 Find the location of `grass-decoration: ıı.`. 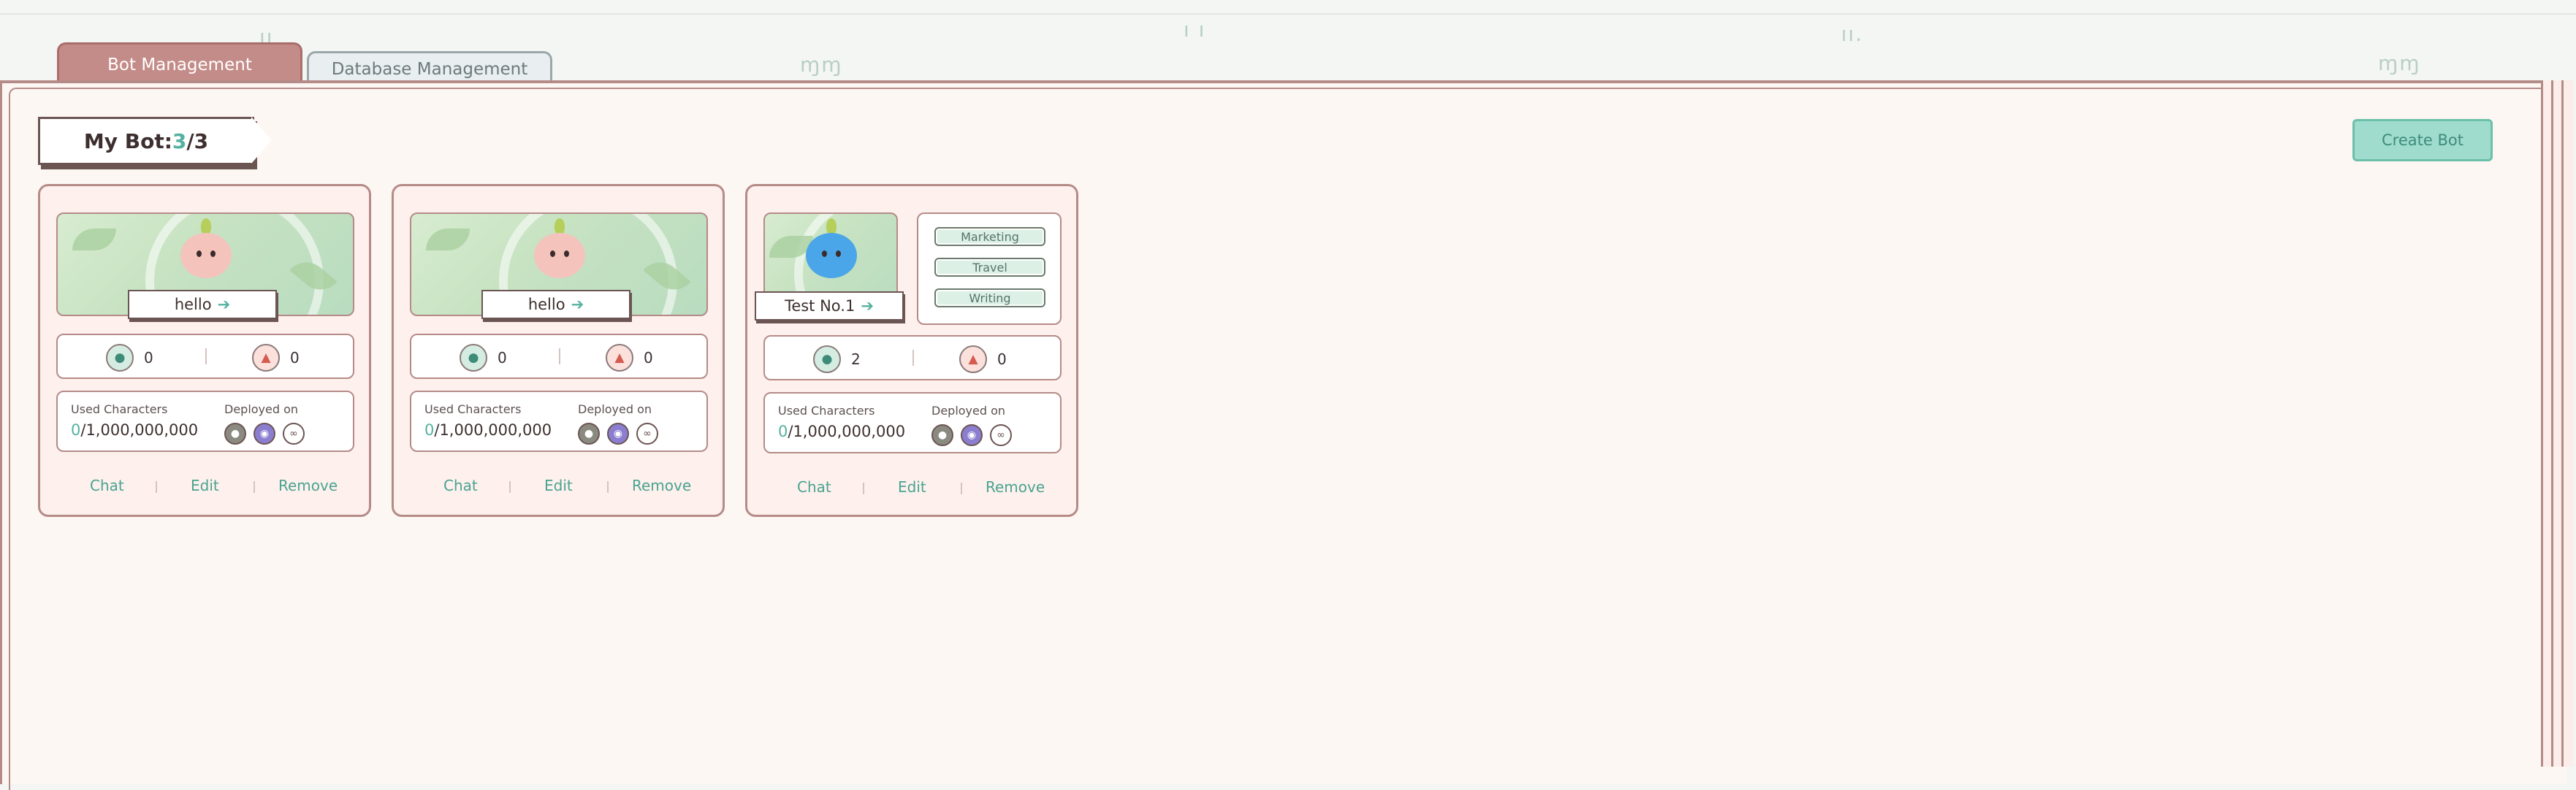

grass-decoration: ıı. is located at coordinates (1853, 34).